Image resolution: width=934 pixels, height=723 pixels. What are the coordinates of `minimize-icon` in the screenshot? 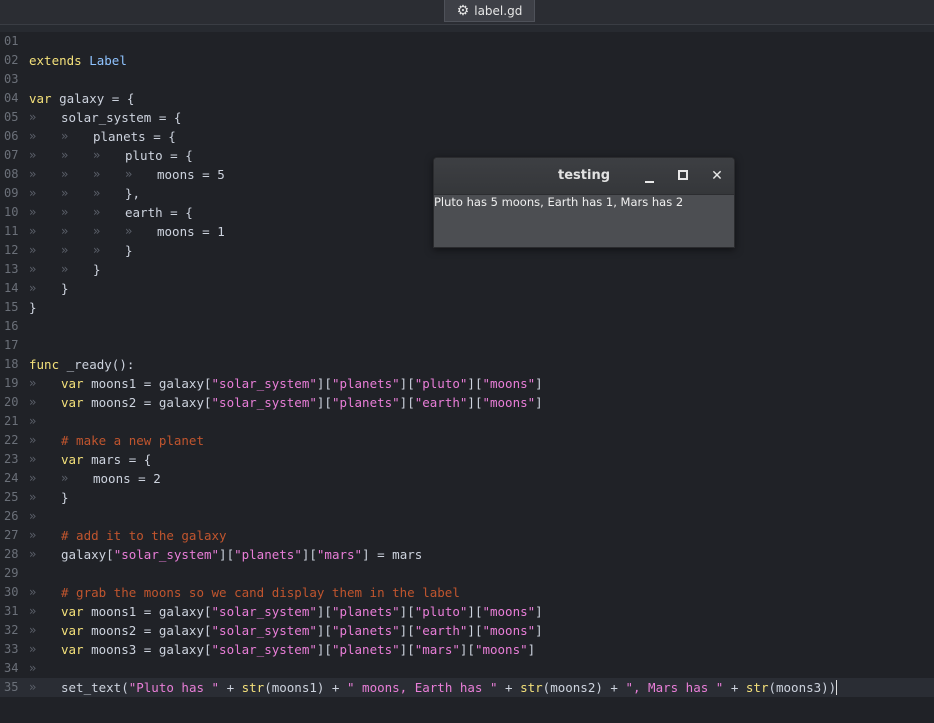 It's located at (649, 182).